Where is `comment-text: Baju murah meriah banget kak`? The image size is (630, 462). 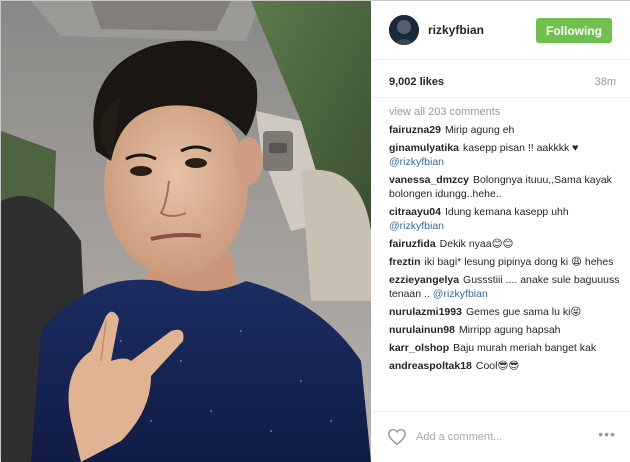
comment-text: Baju murah meriah banget kak is located at coordinates (525, 348).